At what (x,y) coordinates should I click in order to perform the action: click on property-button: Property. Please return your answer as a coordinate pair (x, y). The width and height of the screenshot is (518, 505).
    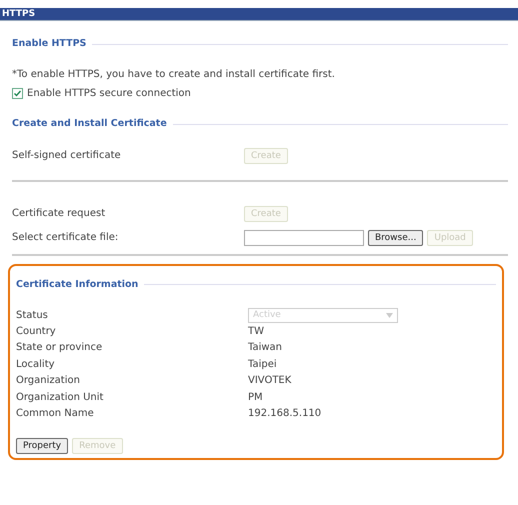
    Looking at the image, I should click on (42, 446).